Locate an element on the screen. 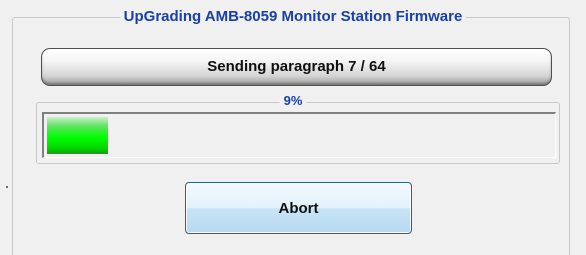 The height and width of the screenshot is (255, 586). abort-button: Abort is located at coordinates (298, 208).